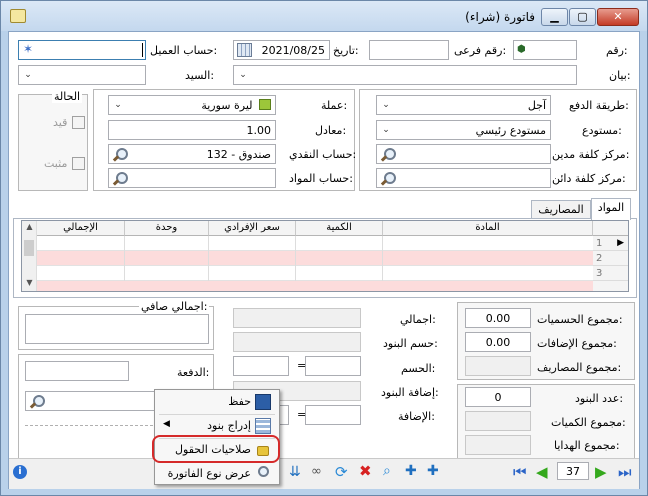 This screenshot has height=496, width=648. I want to click on menu-item-save-label: حفظ, so click(239, 401).